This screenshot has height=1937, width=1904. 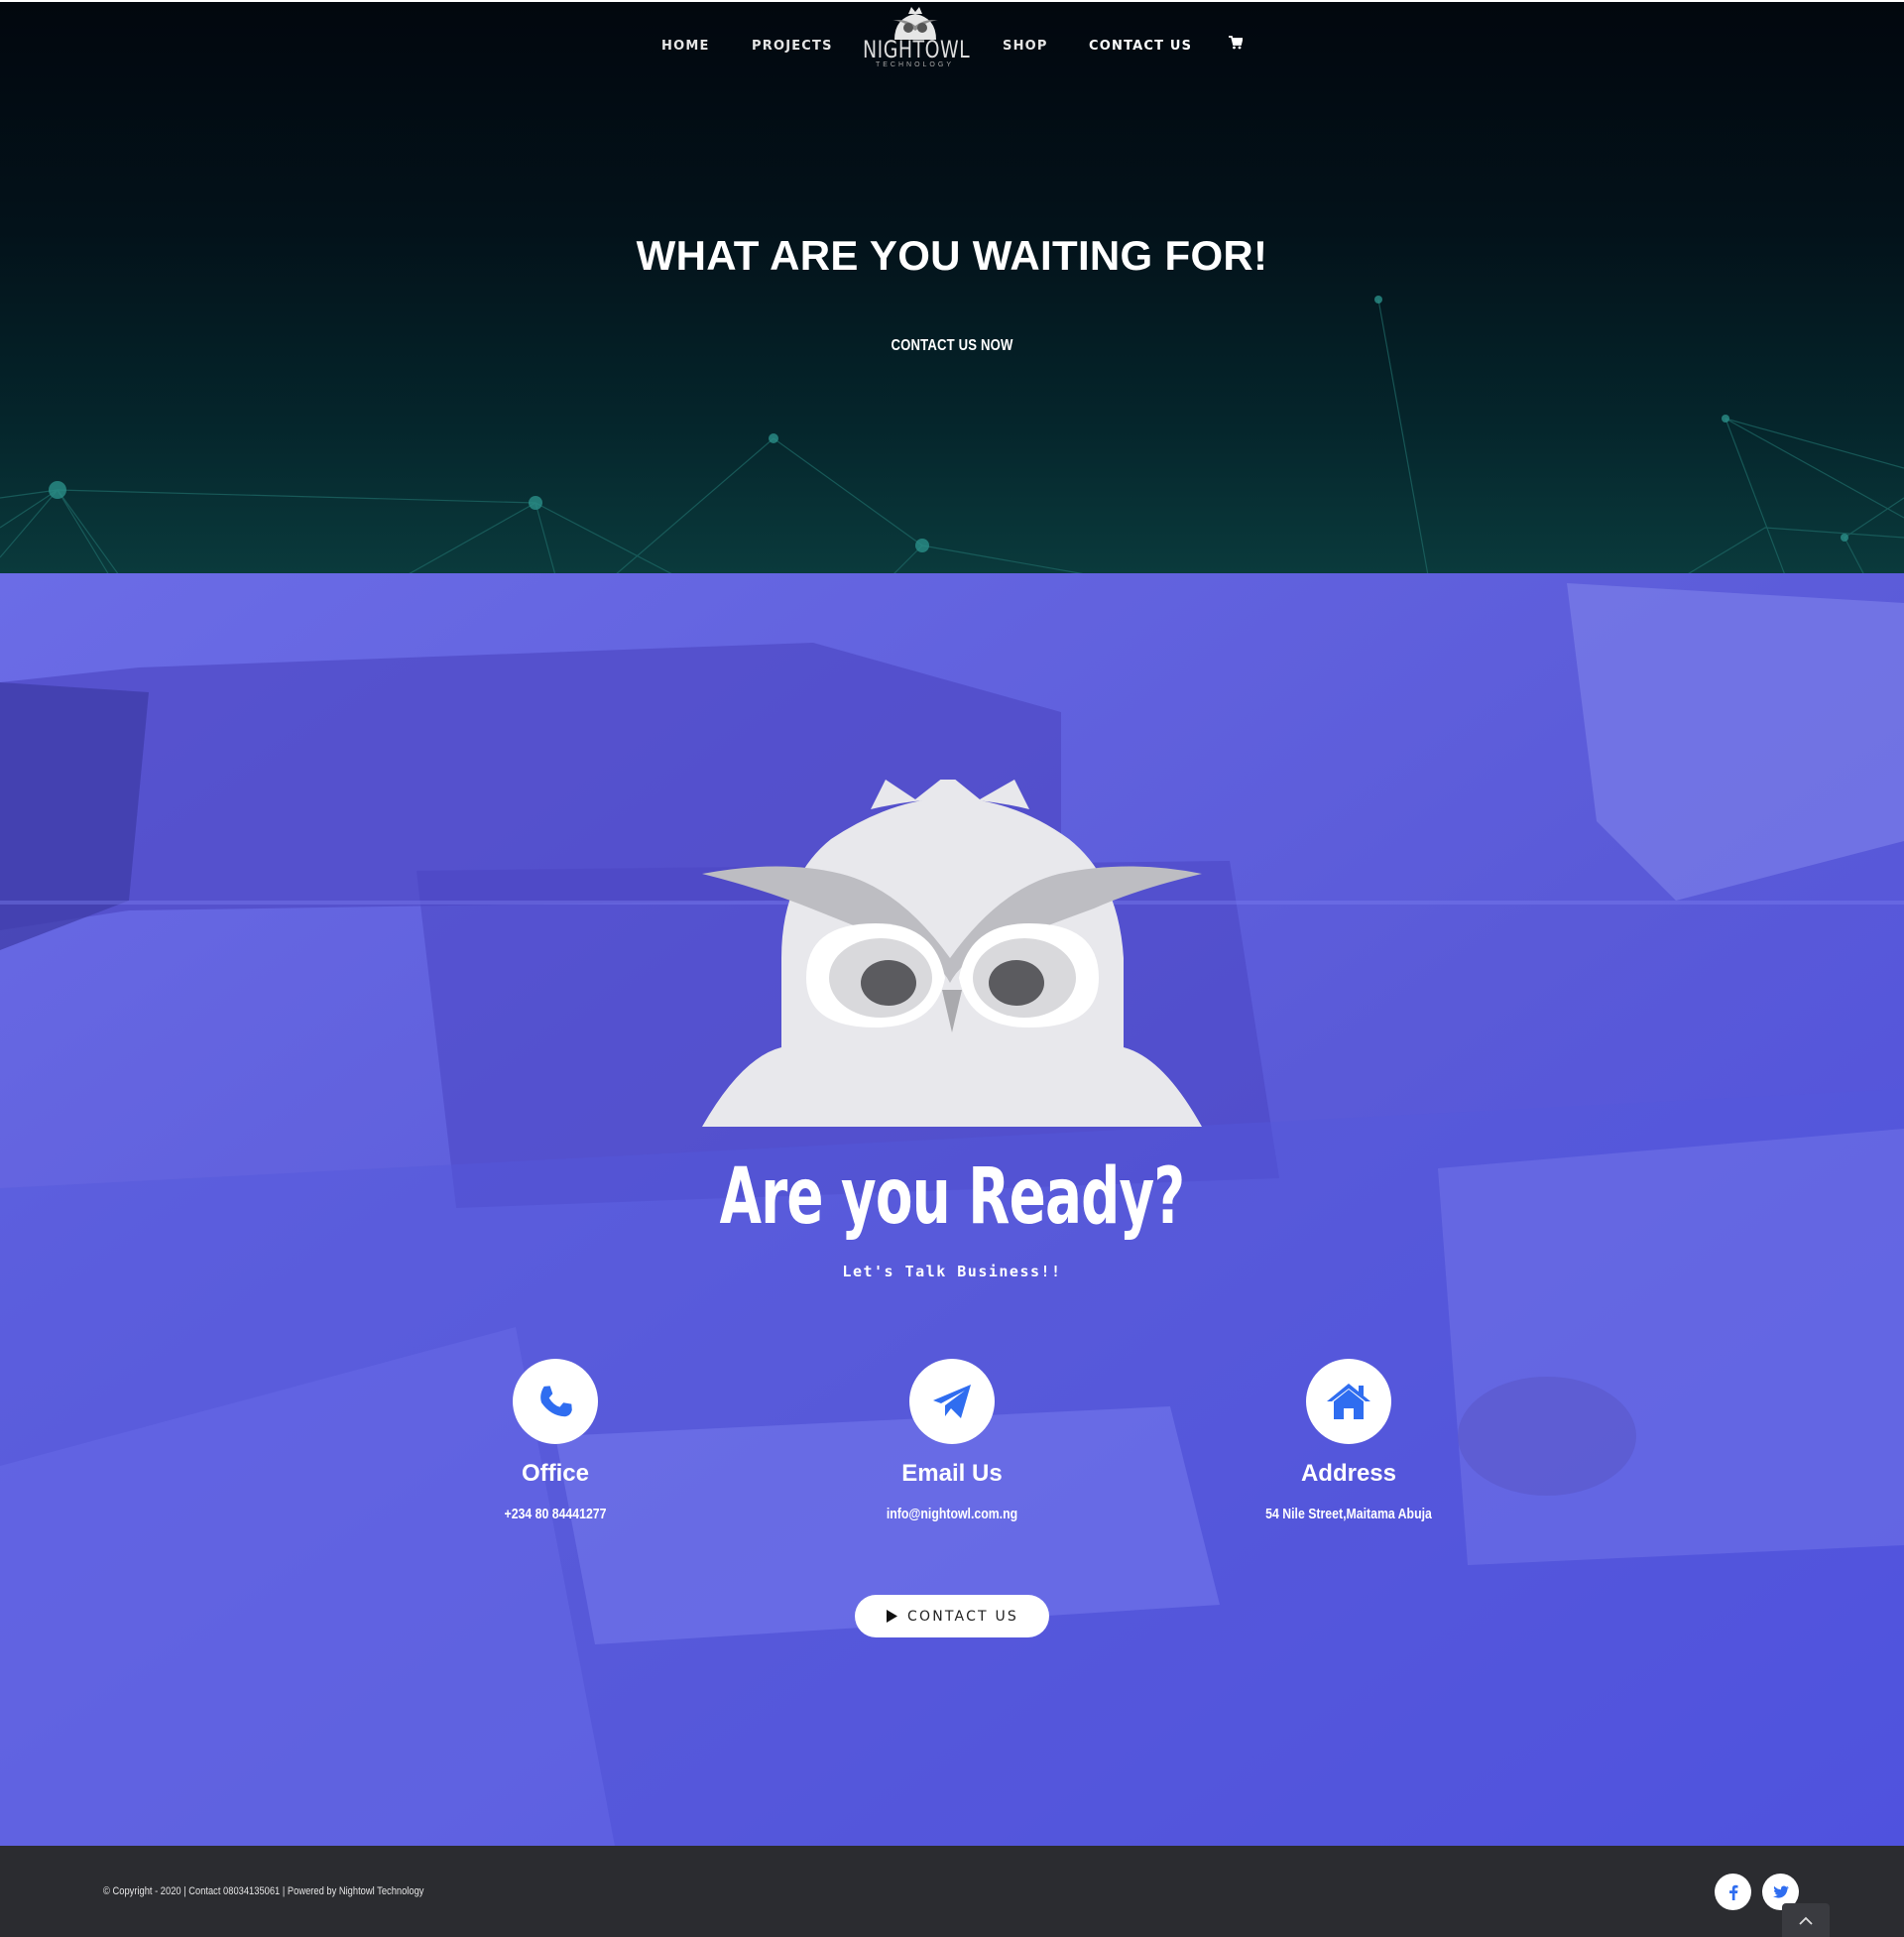 I want to click on nav-shop: SHOP, so click(x=1025, y=46).